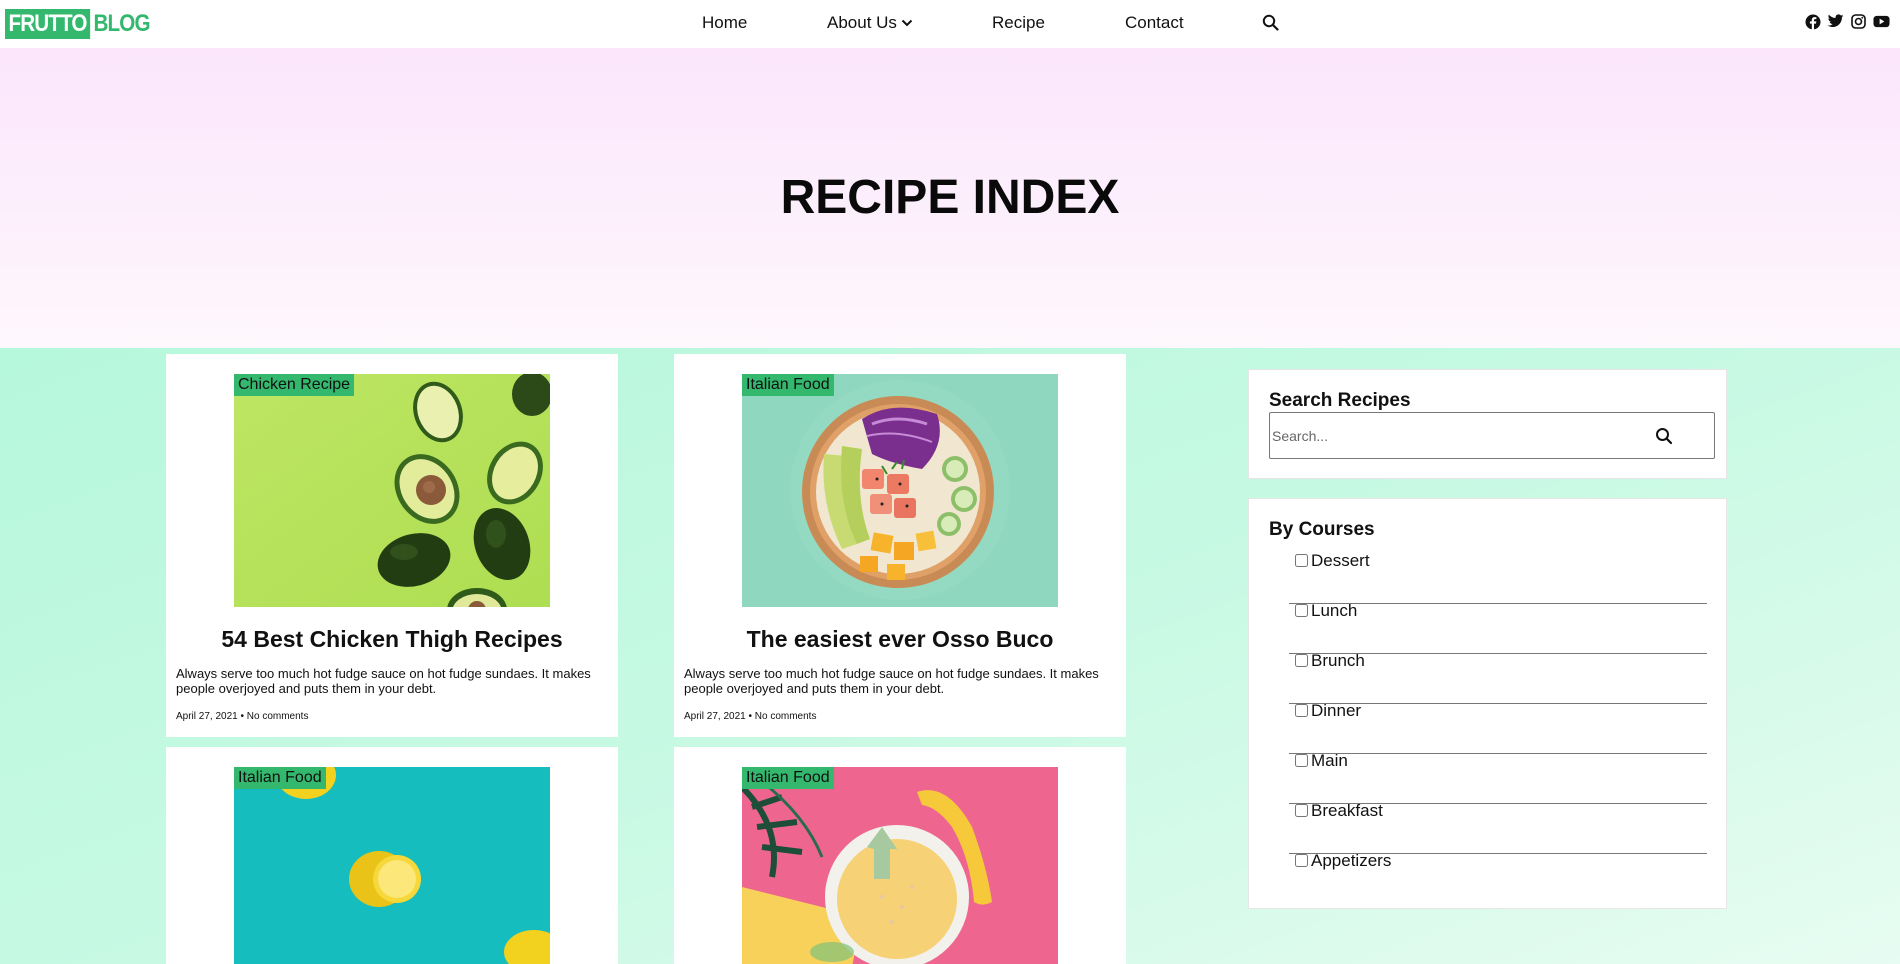 The height and width of the screenshot is (964, 1900). I want to click on page-title: RECIPE INDEX, so click(950, 197).